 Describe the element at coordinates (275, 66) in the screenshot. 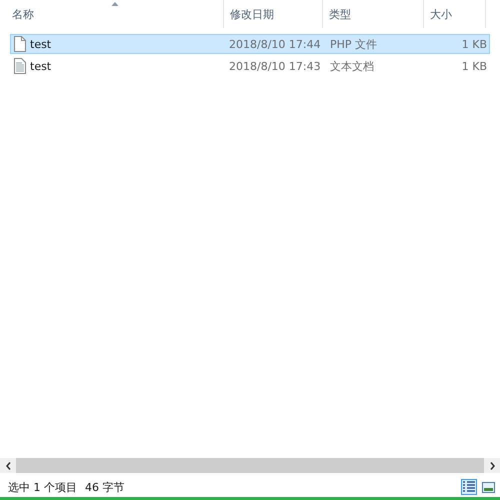

I see `modified-date: 2018/8/10 17:43` at that location.